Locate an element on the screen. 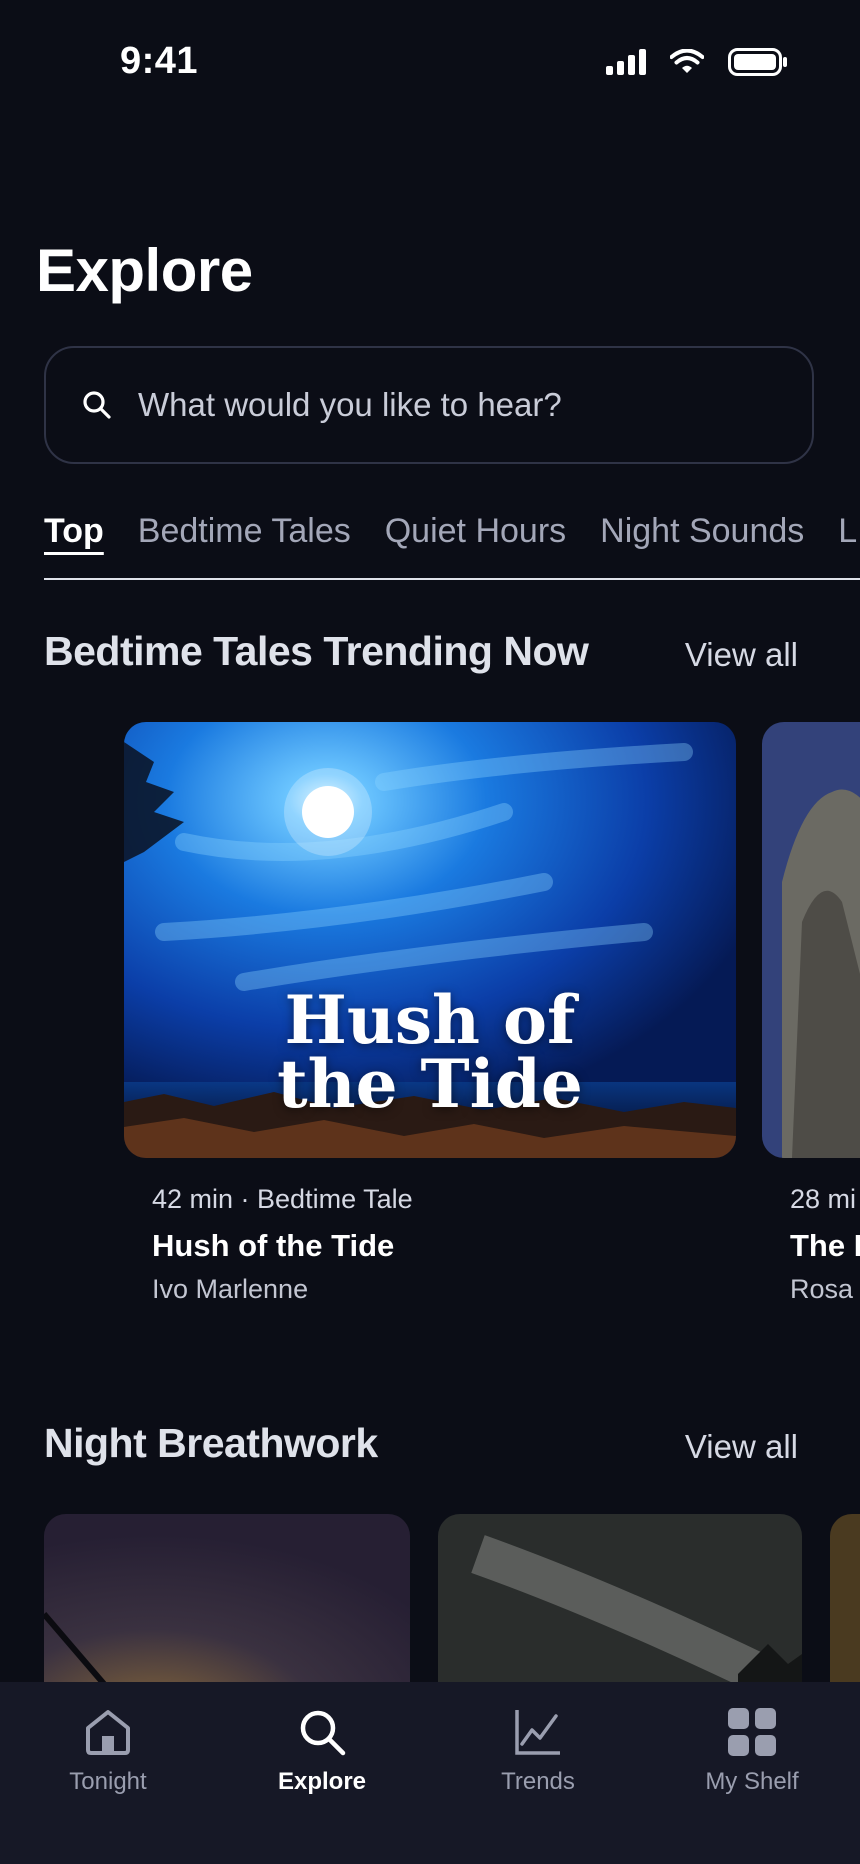  search-input is located at coordinates (458, 405).